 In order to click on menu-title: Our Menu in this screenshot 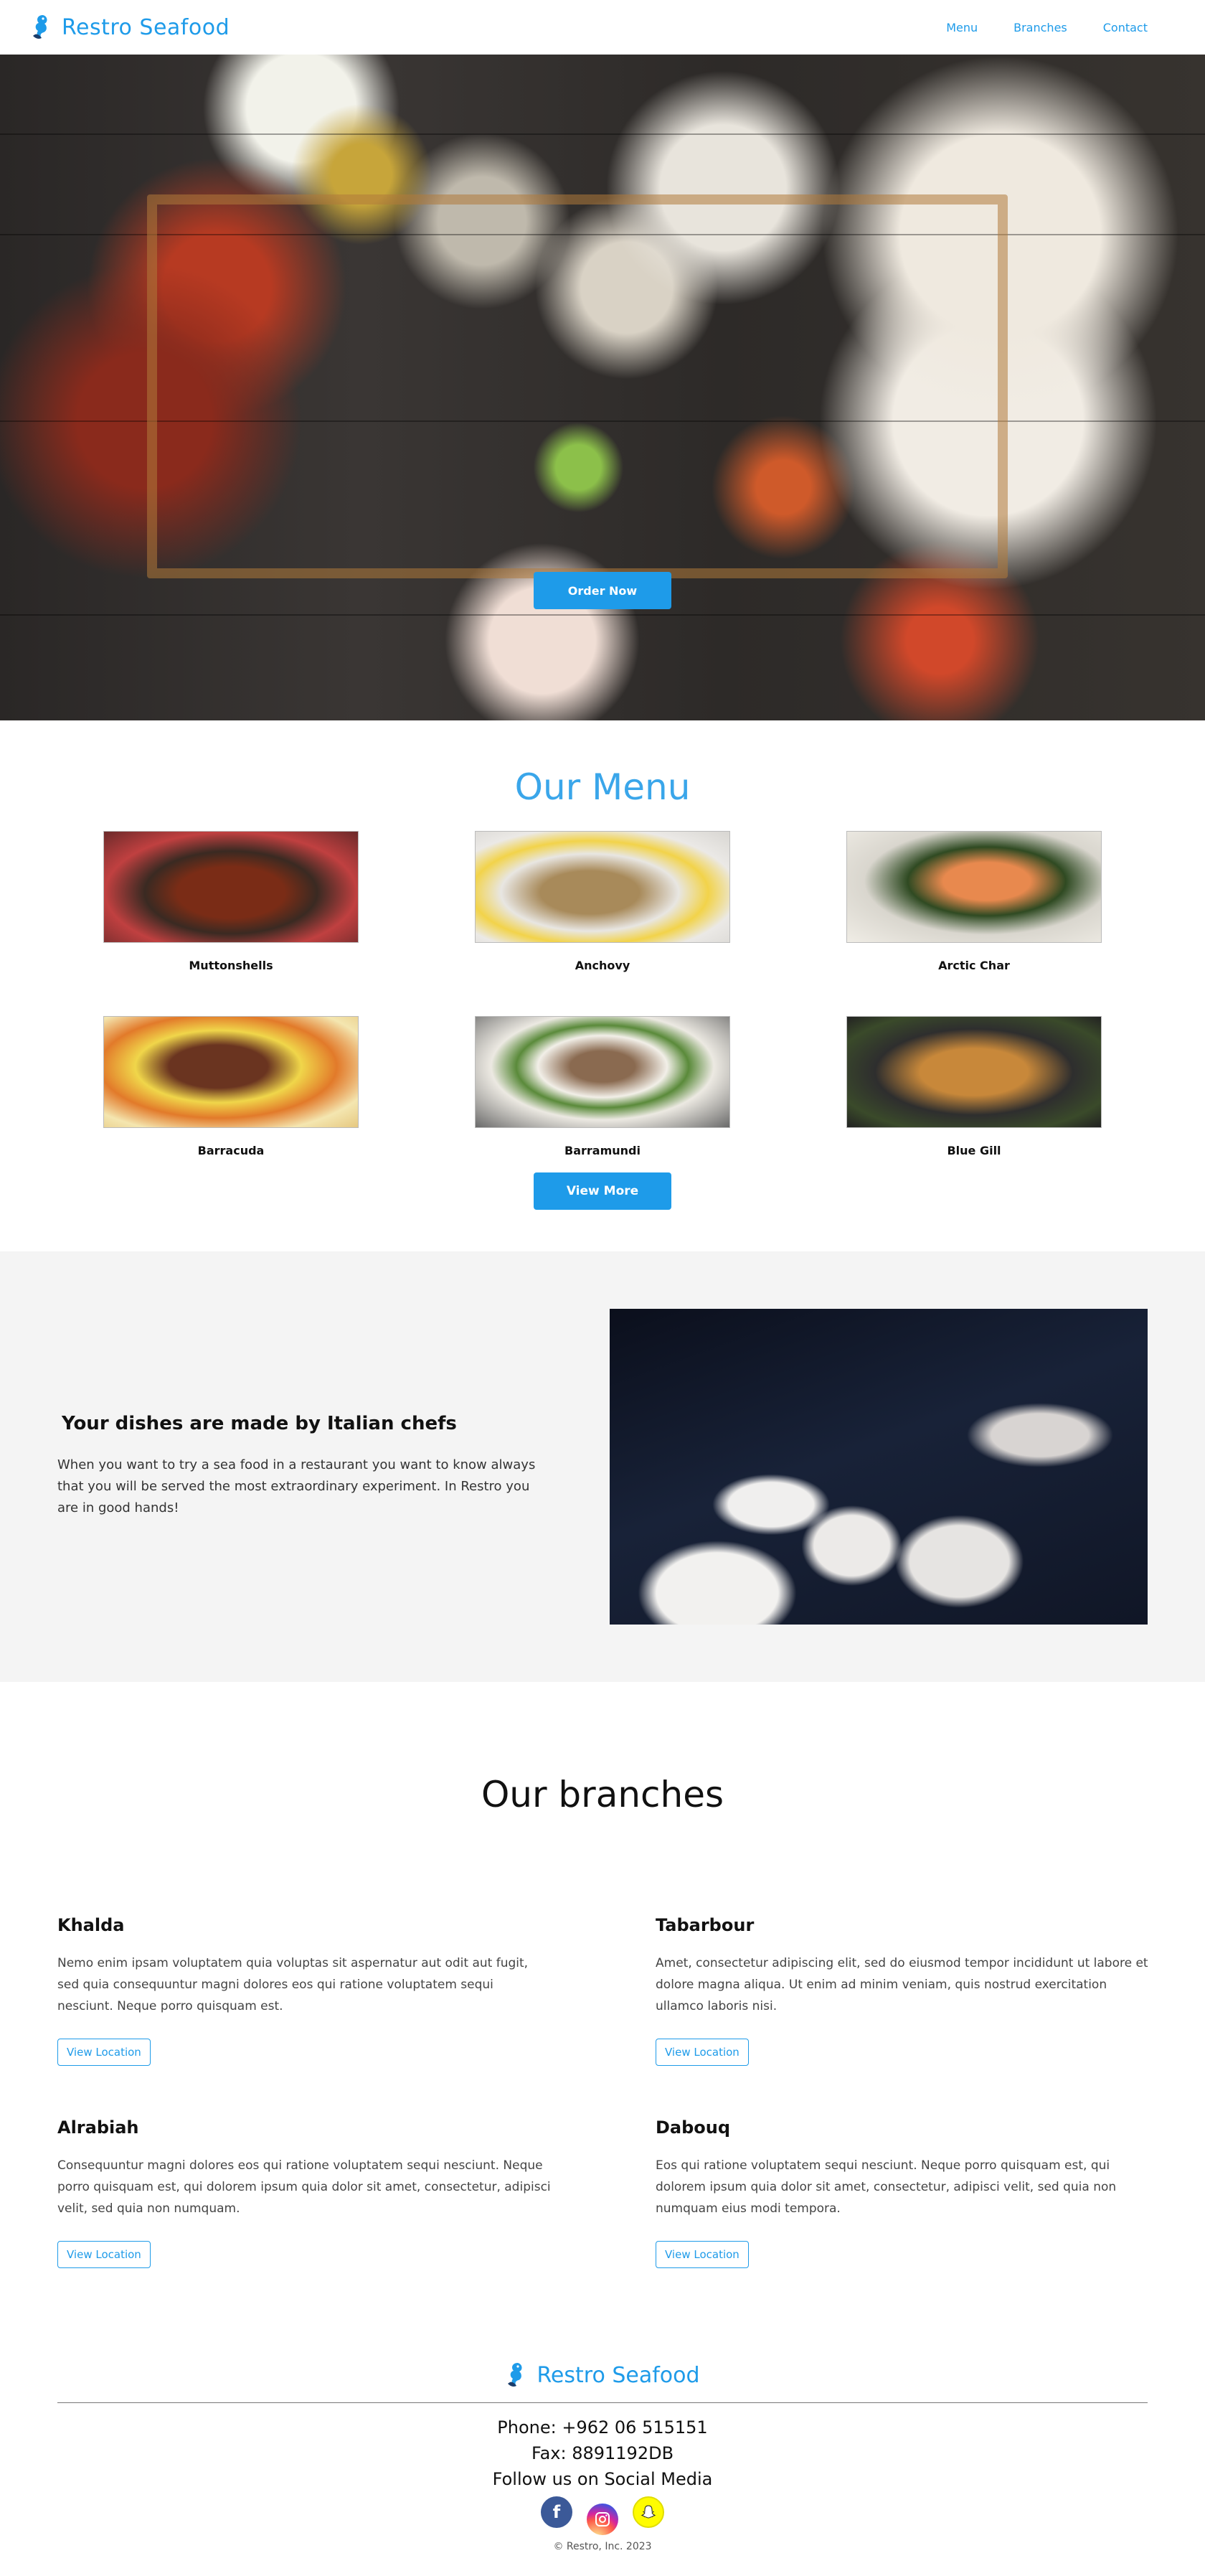, I will do `click(602, 787)`.